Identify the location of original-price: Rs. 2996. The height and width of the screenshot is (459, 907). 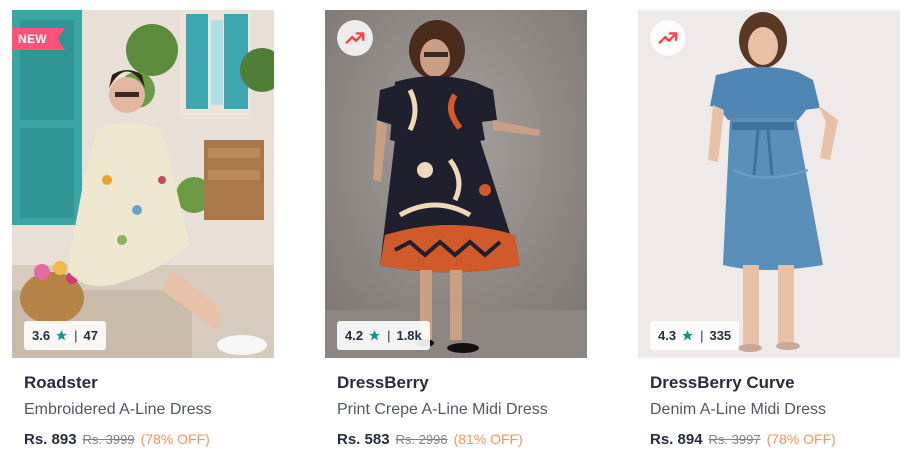
(421, 439).